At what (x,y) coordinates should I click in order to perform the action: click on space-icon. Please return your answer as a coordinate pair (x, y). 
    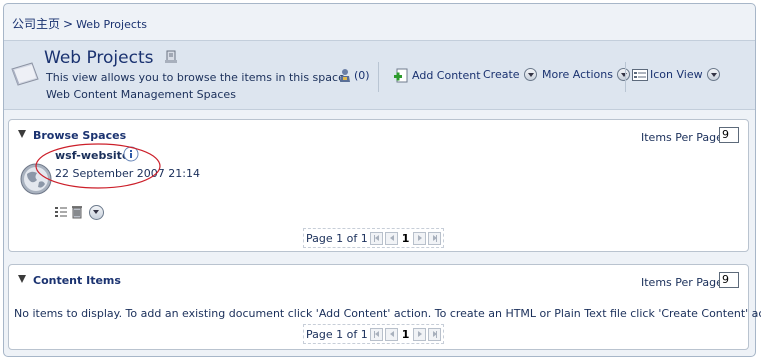
    Looking at the image, I should click on (25, 74).